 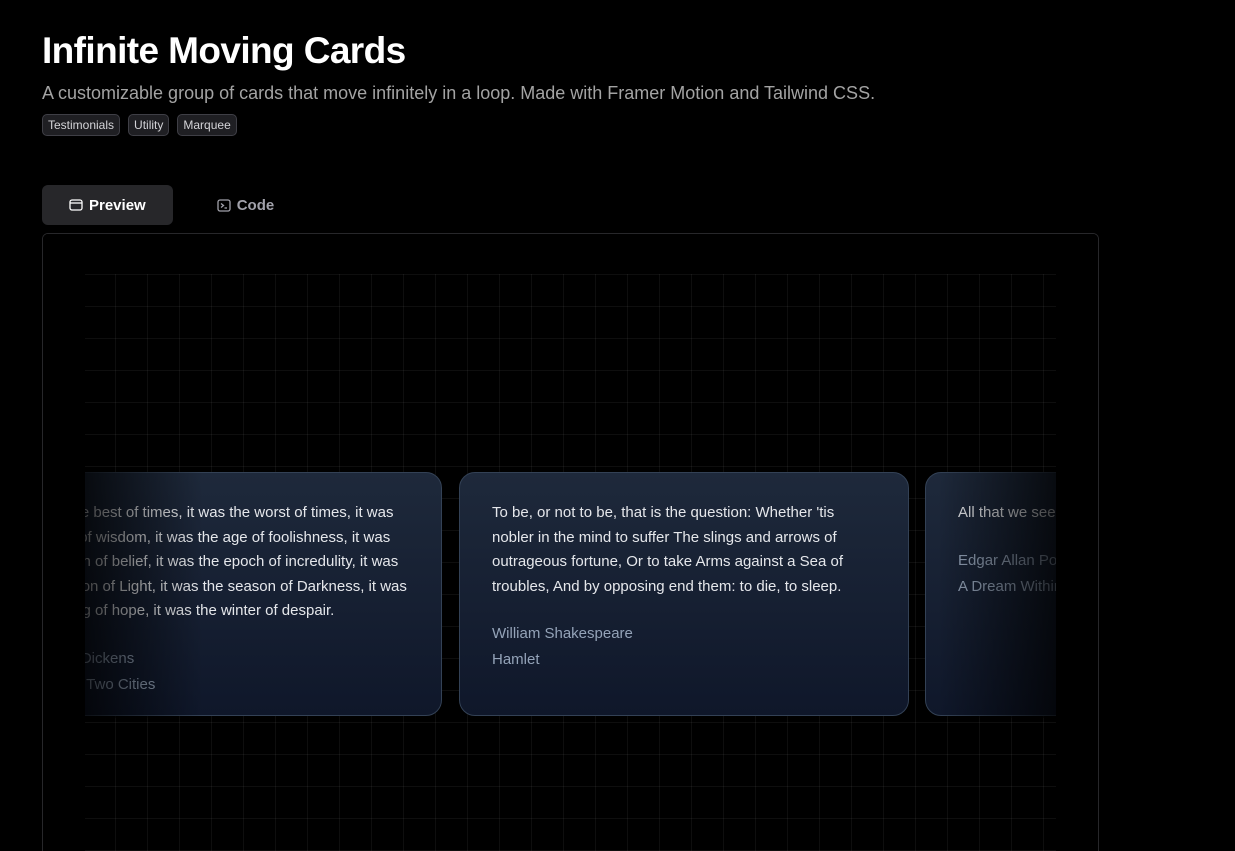 What do you see at coordinates (64, 542) in the screenshot?
I see `grid-left-fade` at bounding box center [64, 542].